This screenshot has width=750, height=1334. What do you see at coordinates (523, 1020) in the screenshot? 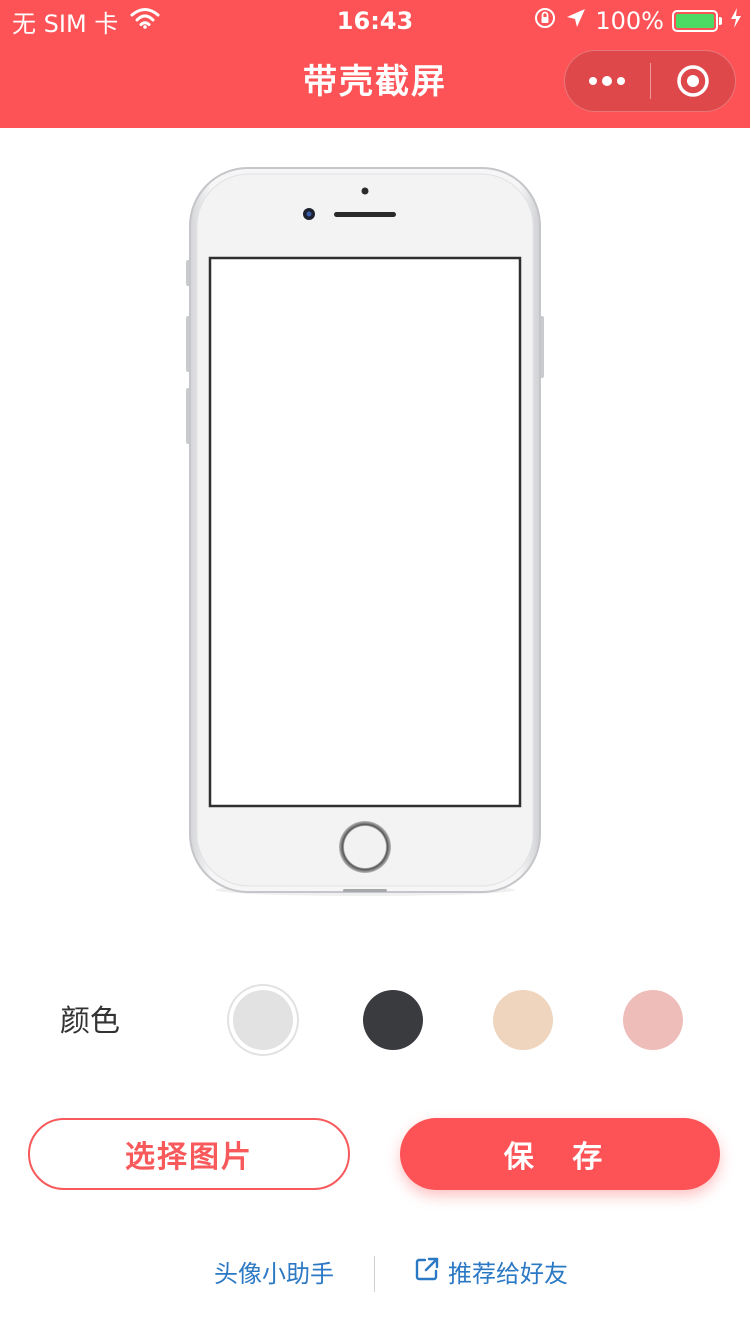
I see `color-swatch-gold` at bounding box center [523, 1020].